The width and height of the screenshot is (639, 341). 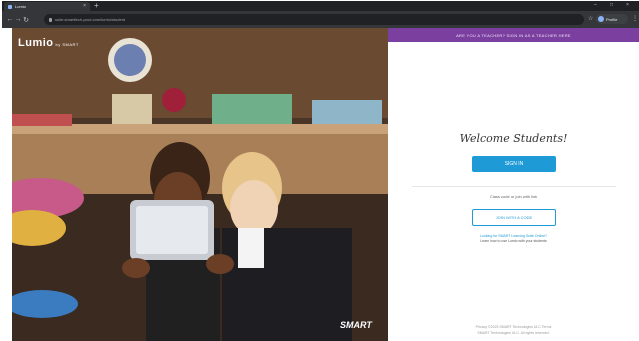 I want to click on url-text: suite.smarttech-prod.com/lumio/student, so click(x=90, y=19).